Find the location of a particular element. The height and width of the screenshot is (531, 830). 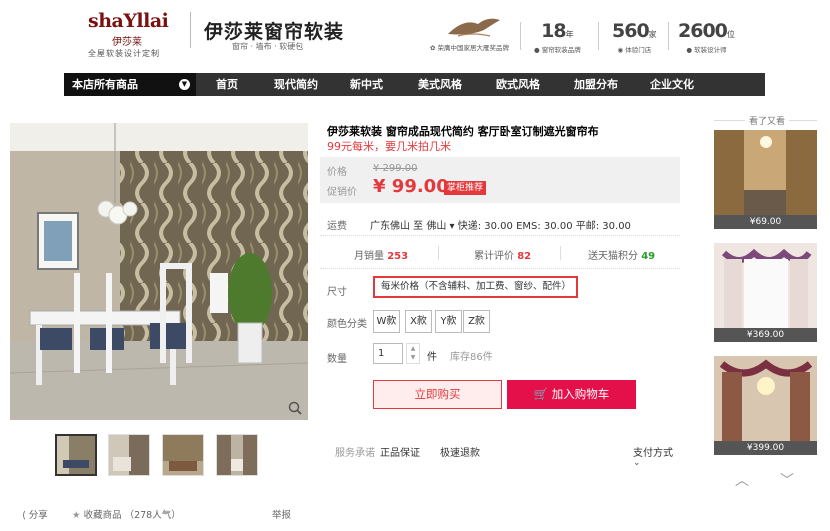

color-option-w: W款 is located at coordinates (386, 321).